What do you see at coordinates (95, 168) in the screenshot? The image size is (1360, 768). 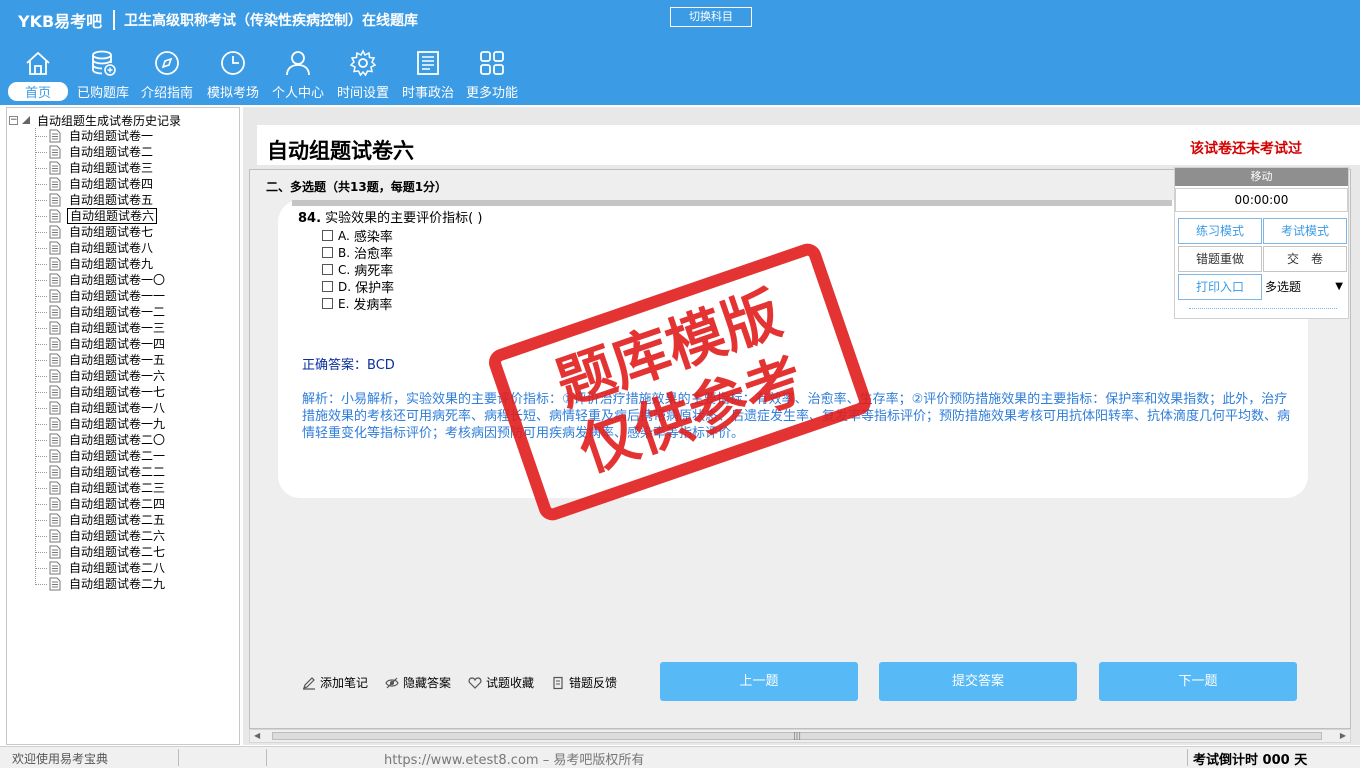 I see `tree-item: 自动组题试卷三` at bounding box center [95, 168].